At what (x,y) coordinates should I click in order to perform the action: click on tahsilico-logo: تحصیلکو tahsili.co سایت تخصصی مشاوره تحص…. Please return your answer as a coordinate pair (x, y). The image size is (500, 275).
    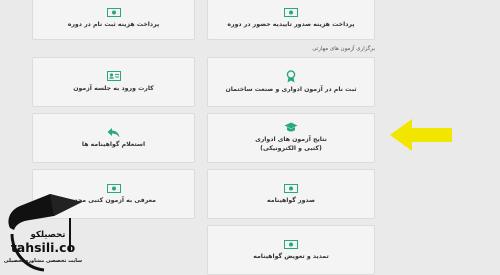
    Looking at the image, I should click on (43, 233).